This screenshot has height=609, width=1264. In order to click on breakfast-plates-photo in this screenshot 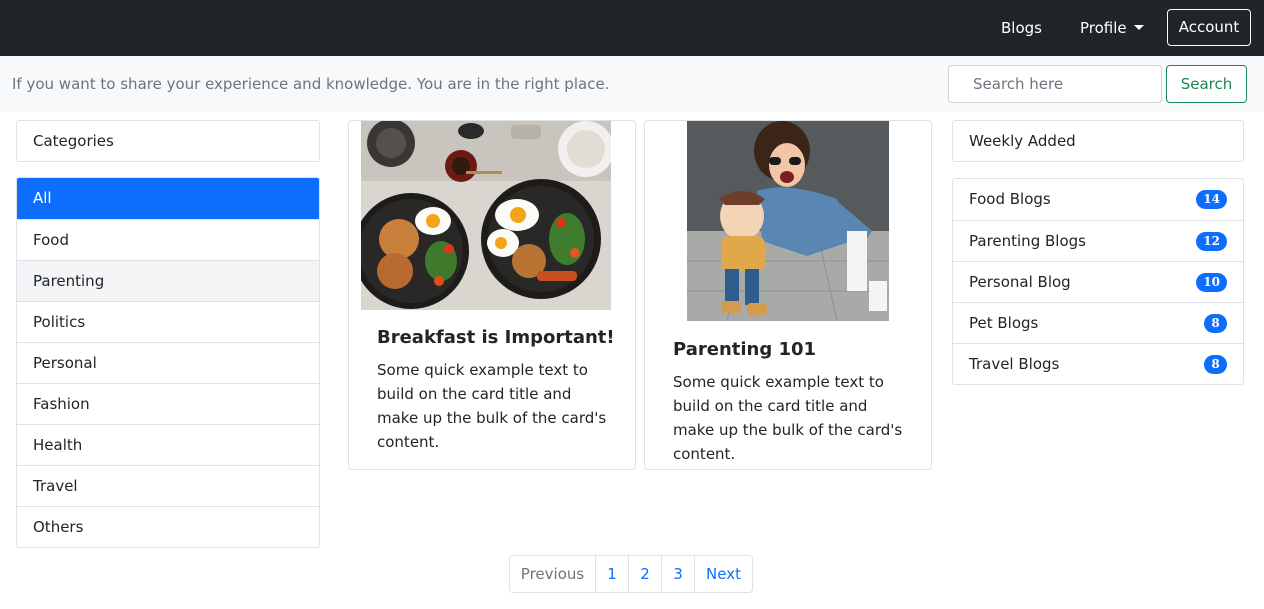, I will do `click(486, 215)`.